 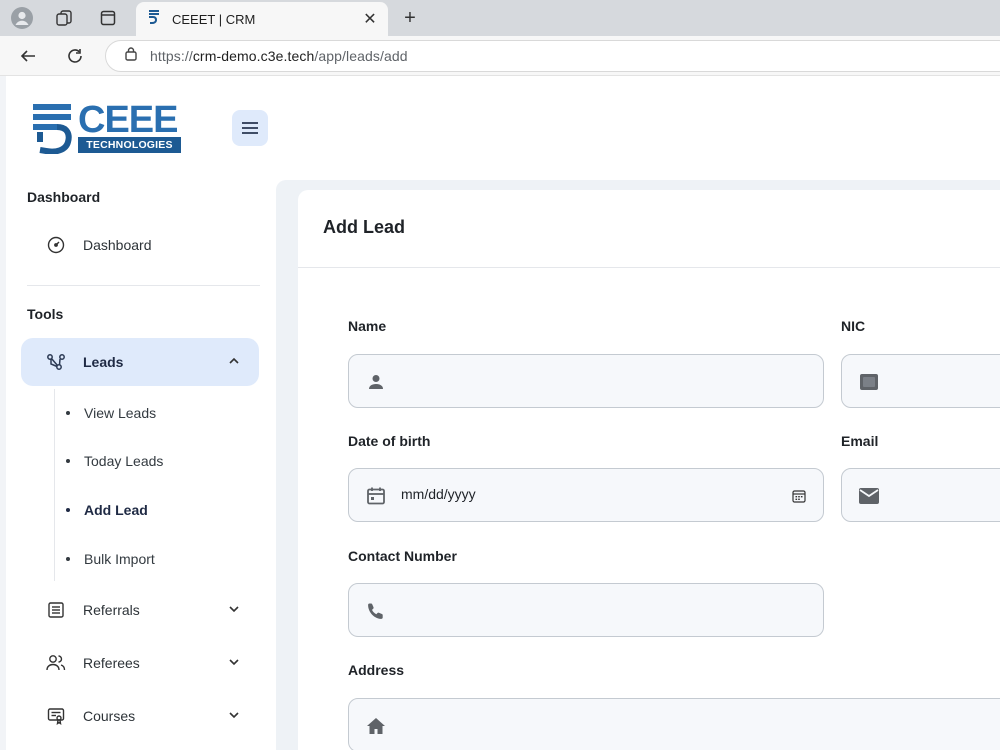 I want to click on sidebar-item-leads: Leads, so click(x=140, y=362).